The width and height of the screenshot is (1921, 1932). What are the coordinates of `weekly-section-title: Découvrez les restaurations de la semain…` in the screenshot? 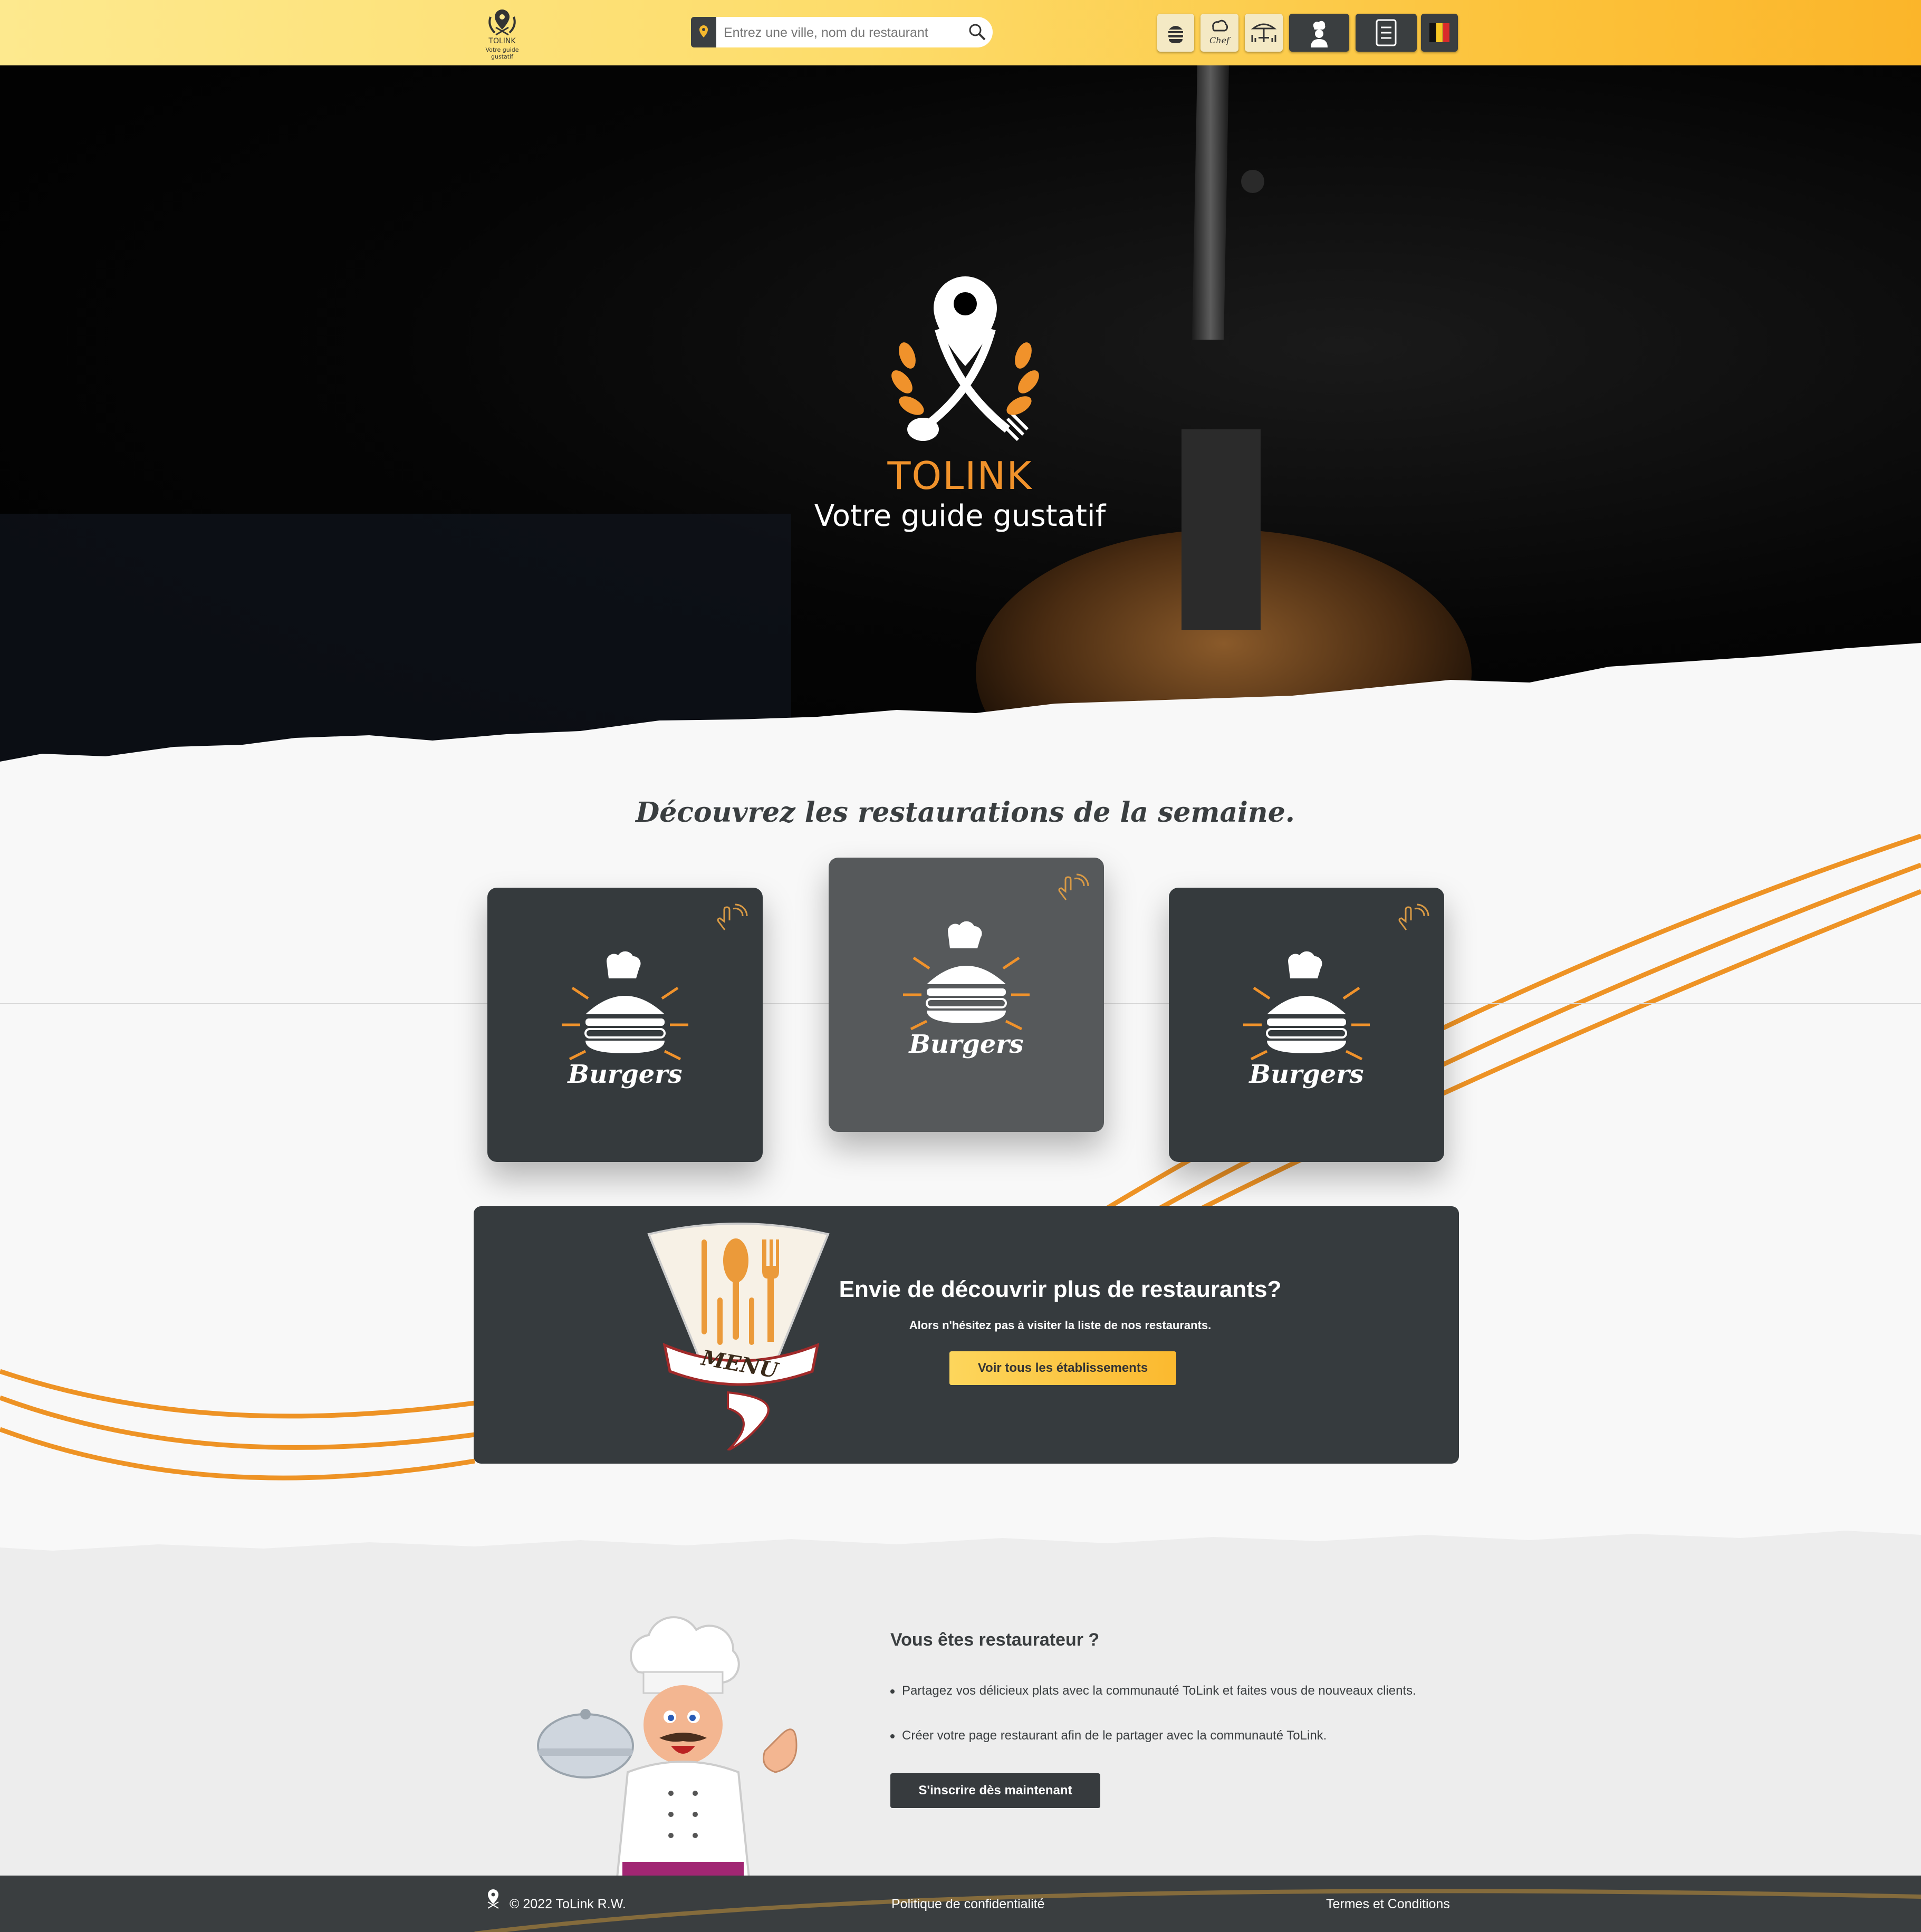 It's located at (965, 813).